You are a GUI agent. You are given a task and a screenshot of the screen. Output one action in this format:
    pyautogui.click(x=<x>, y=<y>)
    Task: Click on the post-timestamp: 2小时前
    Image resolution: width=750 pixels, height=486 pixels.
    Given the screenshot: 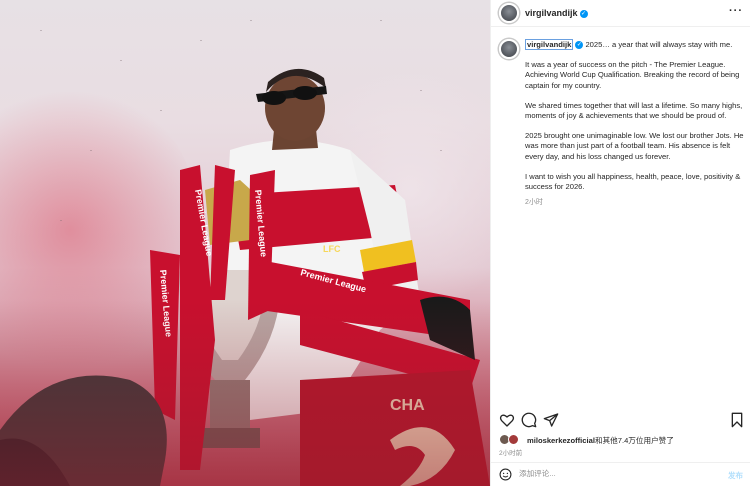 What is the action you would take?
    pyautogui.click(x=511, y=453)
    